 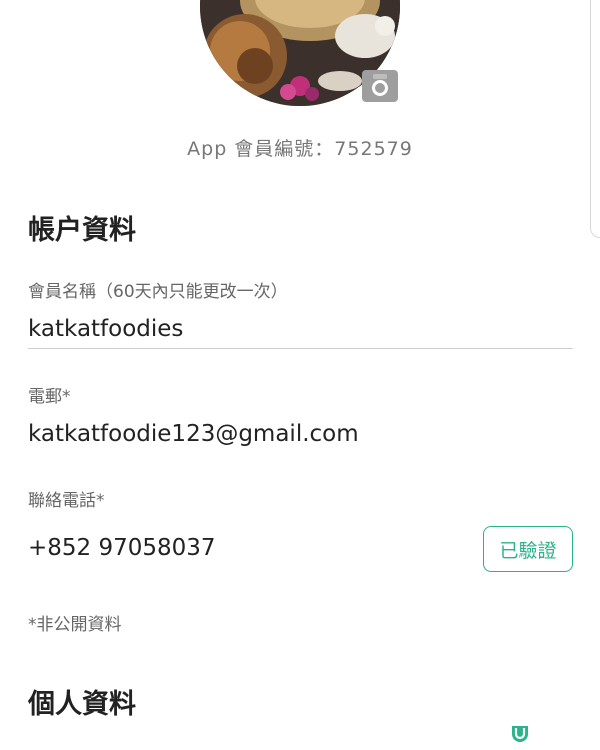 I want to click on account-section-title: 帳户資料, so click(x=82, y=230).